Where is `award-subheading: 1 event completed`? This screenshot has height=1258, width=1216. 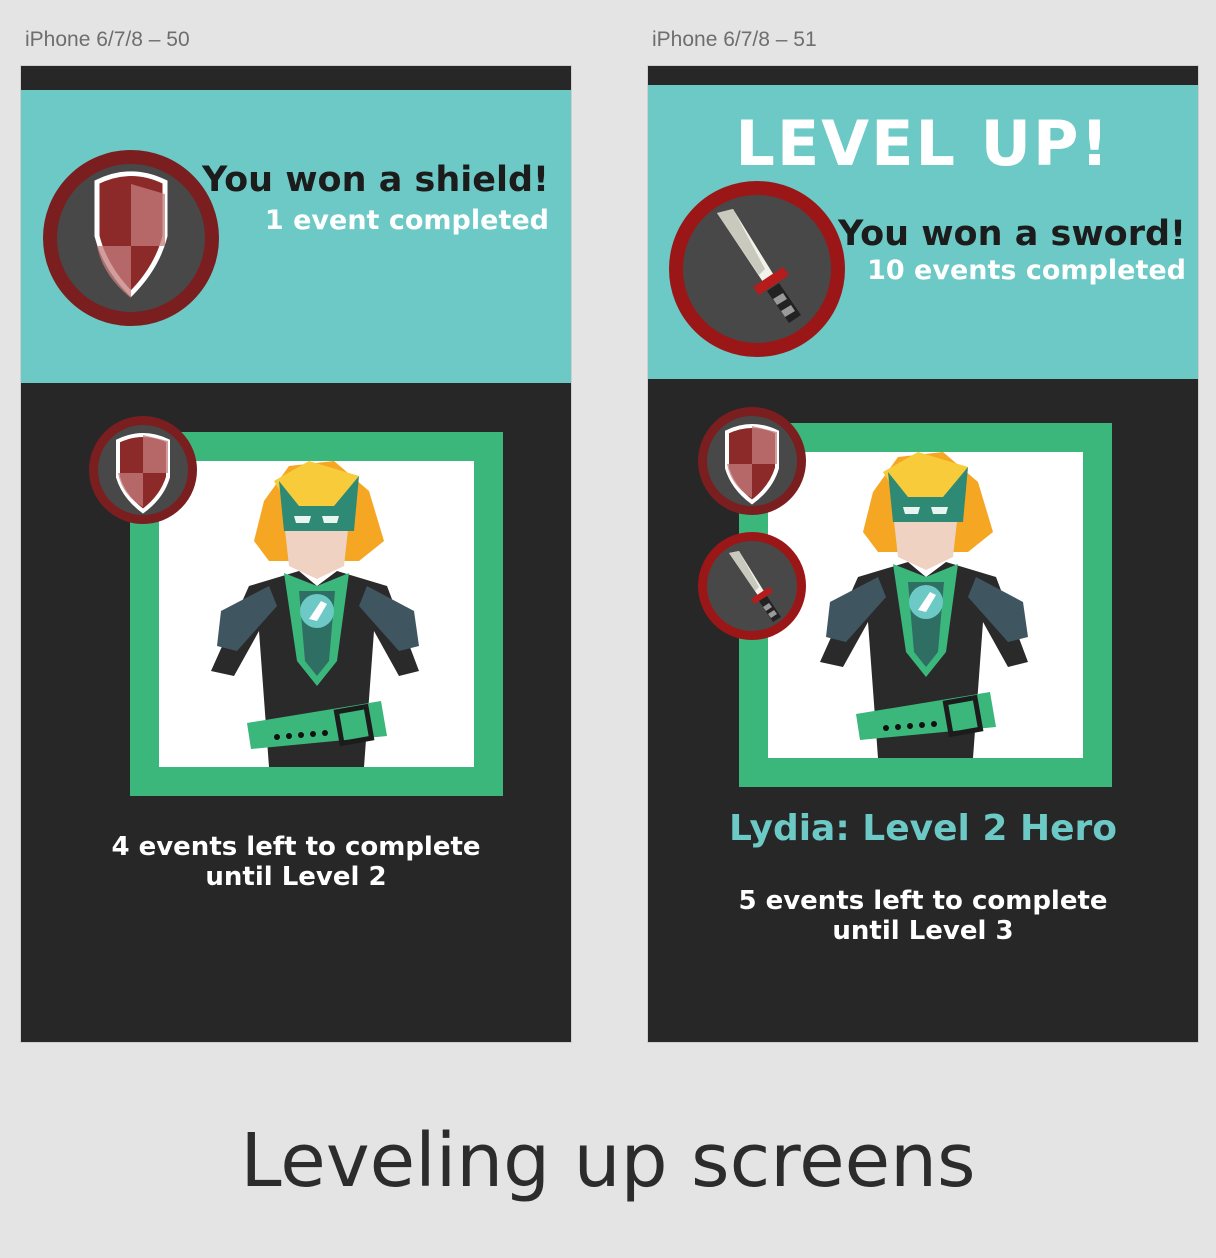
award-subheading: 1 event completed is located at coordinates (406, 220).